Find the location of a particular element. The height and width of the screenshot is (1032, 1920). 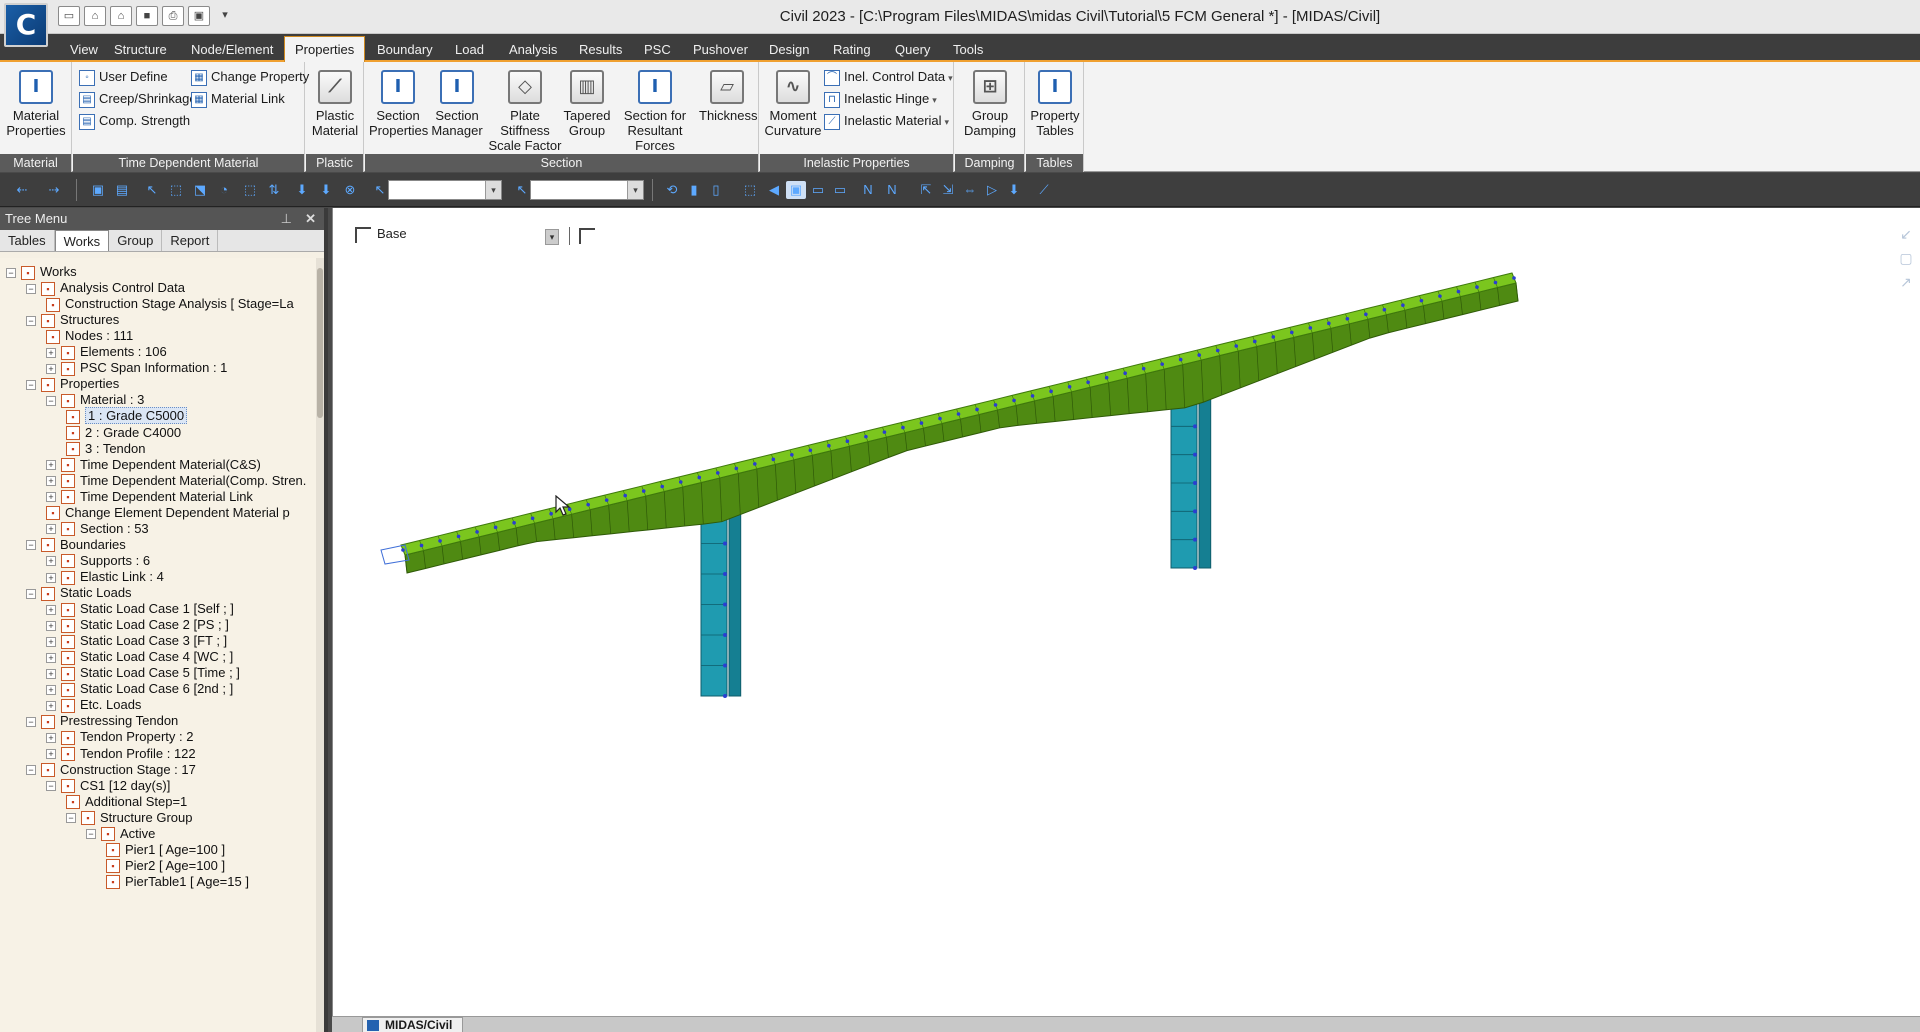

tapered-group-button: ▥ Tapered Group is located at coordinates (587, 104).